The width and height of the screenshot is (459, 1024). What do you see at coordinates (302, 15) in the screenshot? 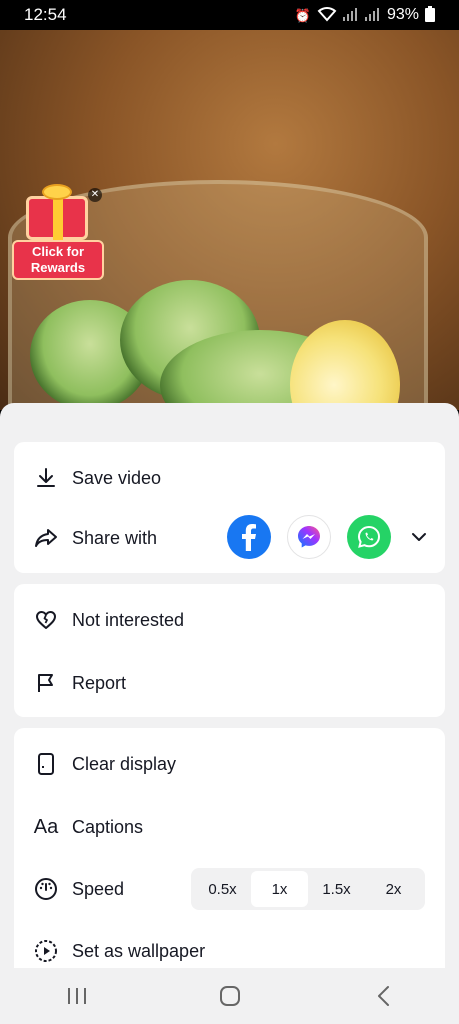
I see `alarm-icon: ⏰` at bounding box center [302, 15].